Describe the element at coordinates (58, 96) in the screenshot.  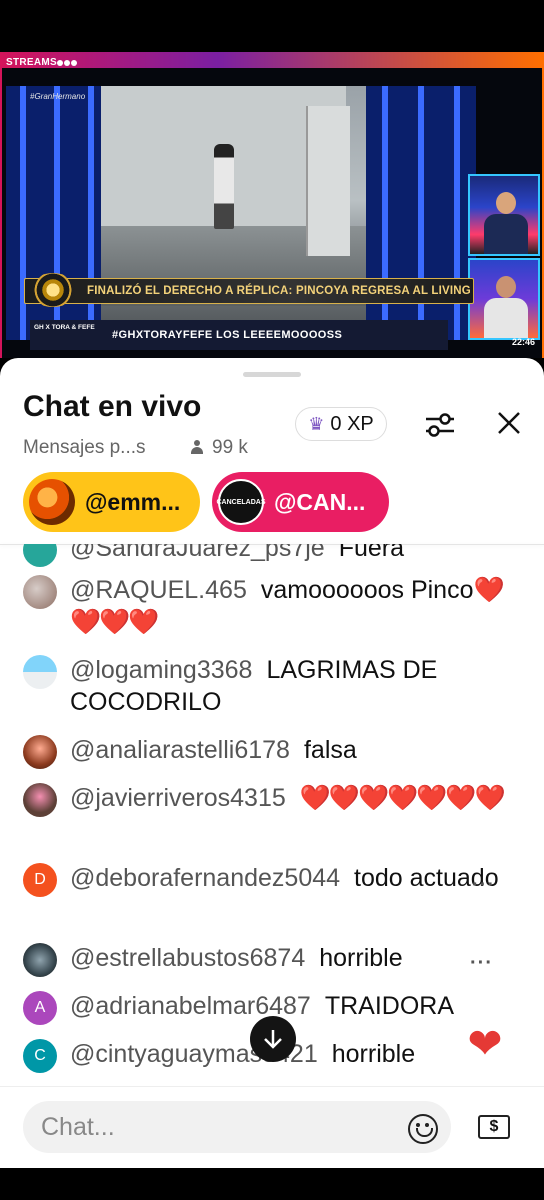
I see `video-hashtag: #GranHermano` at that location.